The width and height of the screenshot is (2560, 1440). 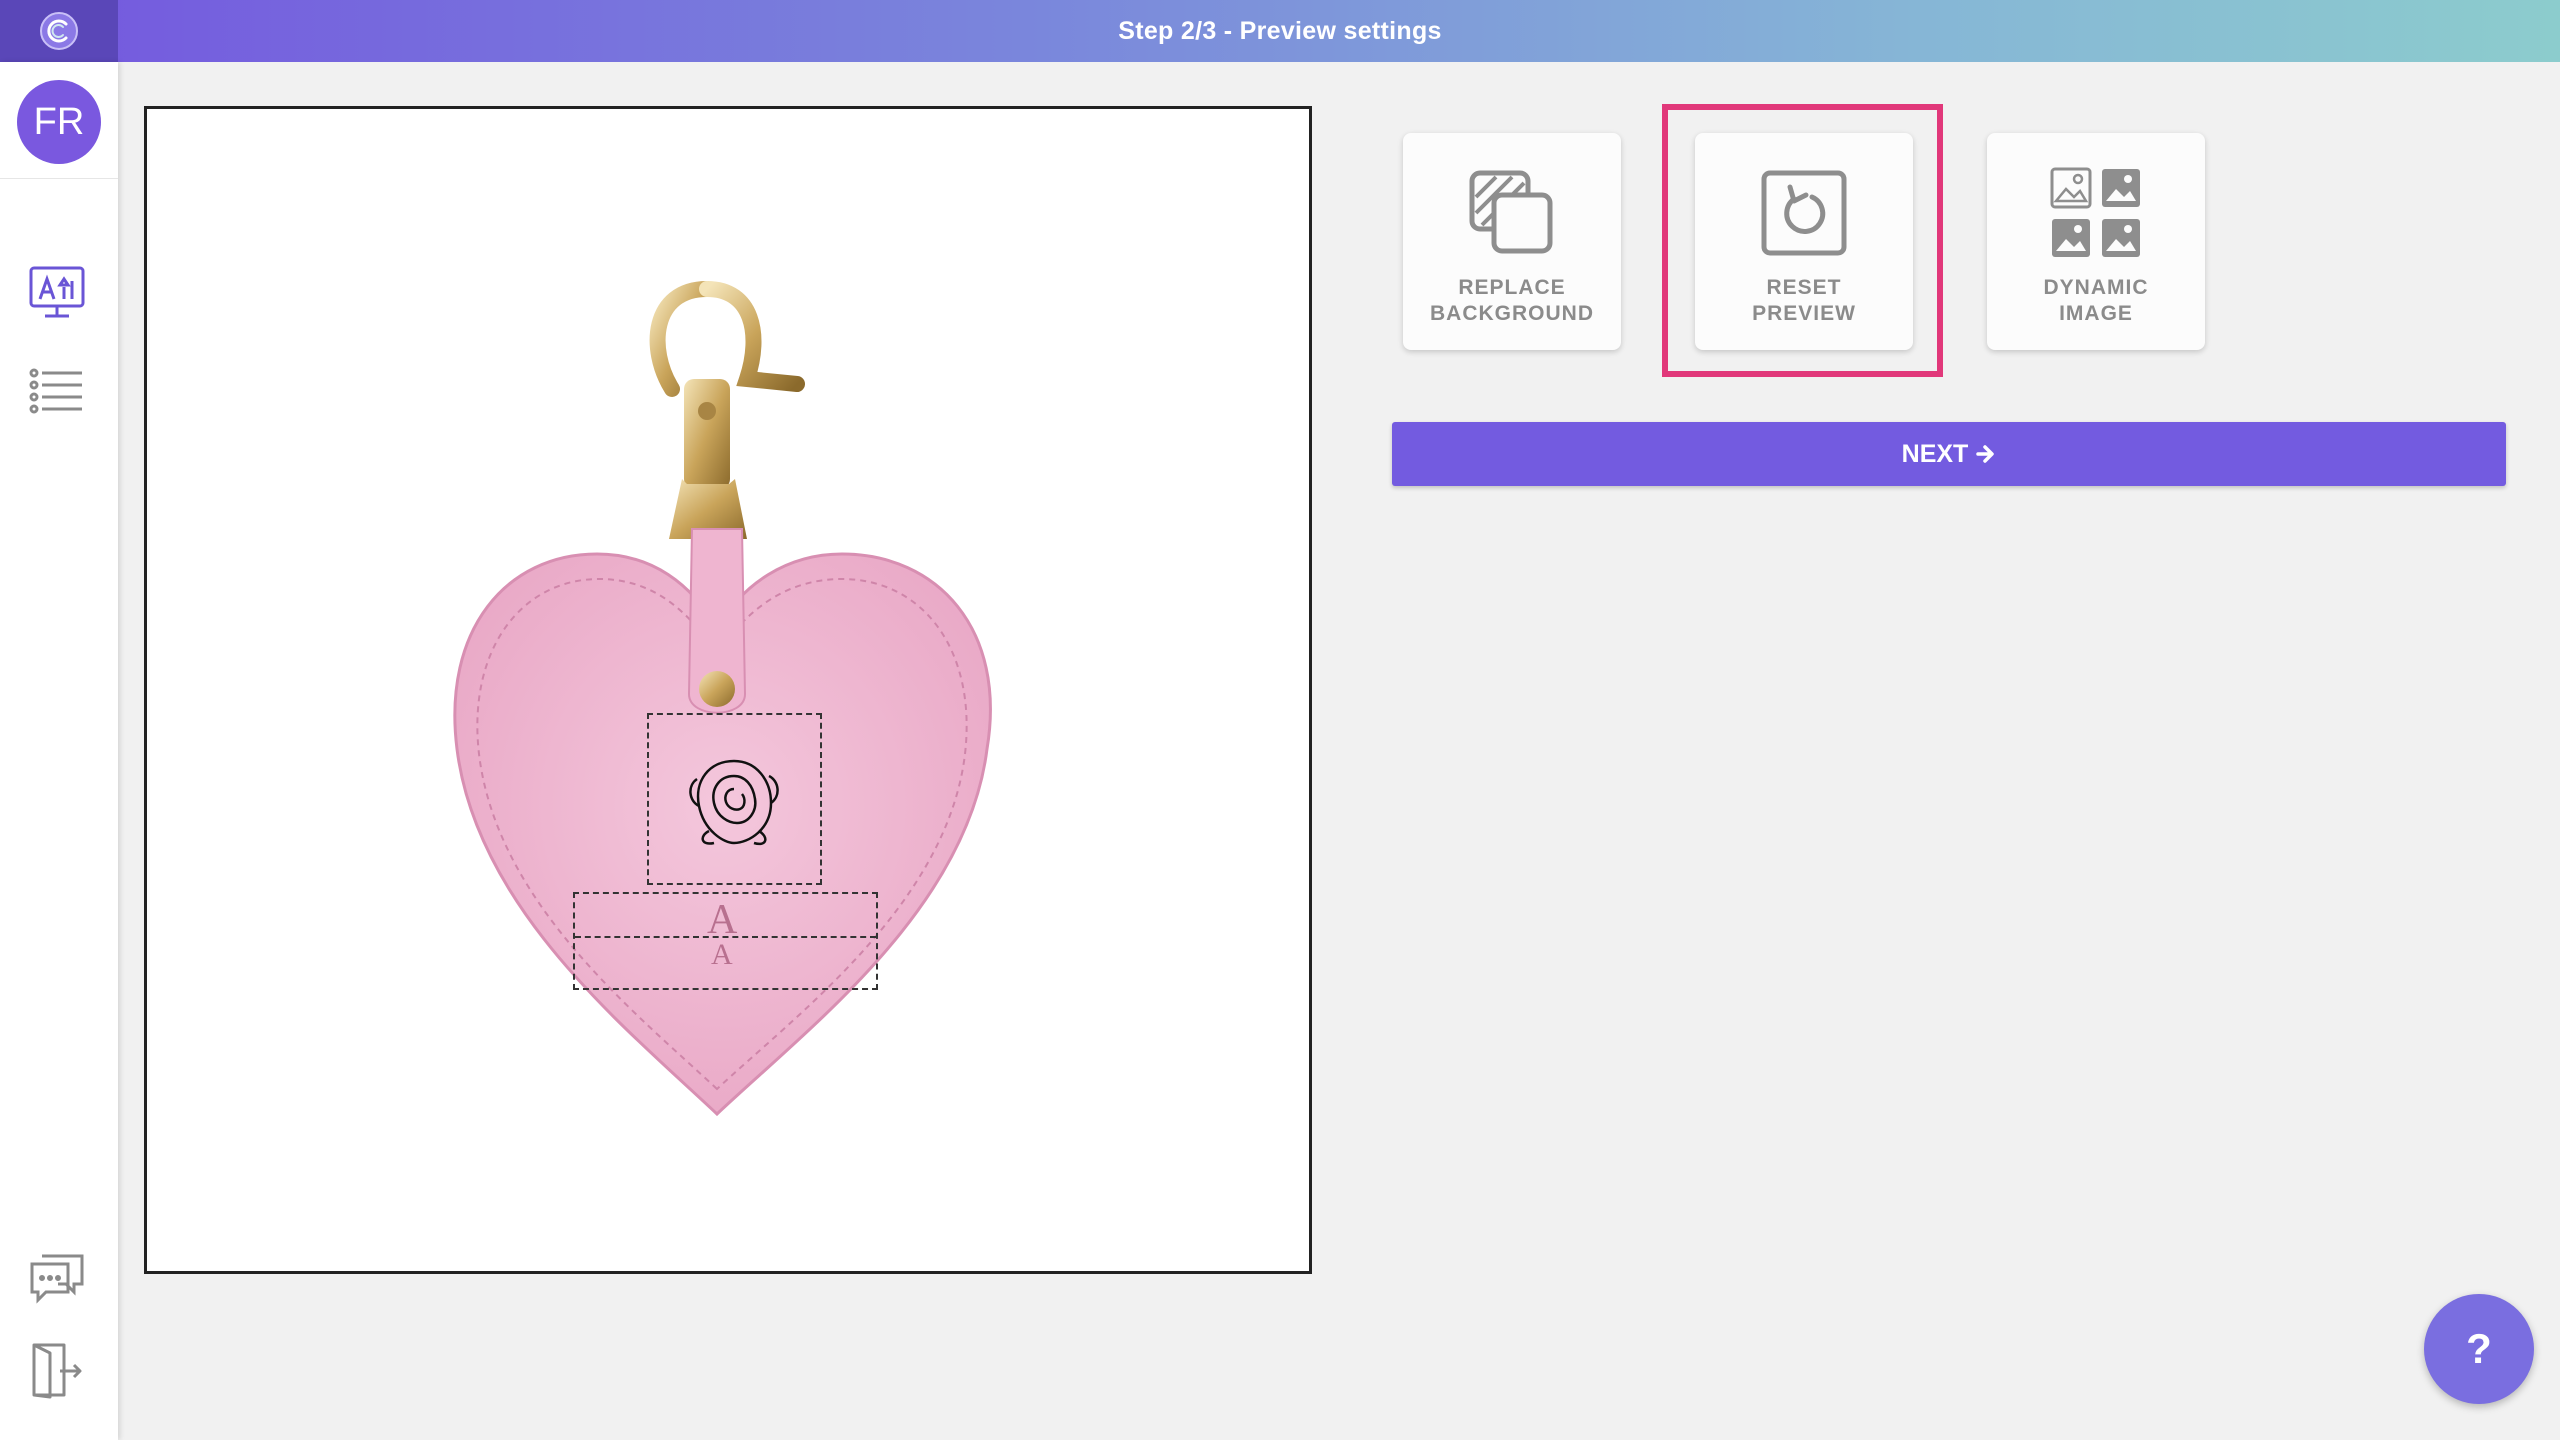 What do you see at coordinates (734, 802) in the screenshot?
I see `rose-icon` at bounding box center [734, 802].